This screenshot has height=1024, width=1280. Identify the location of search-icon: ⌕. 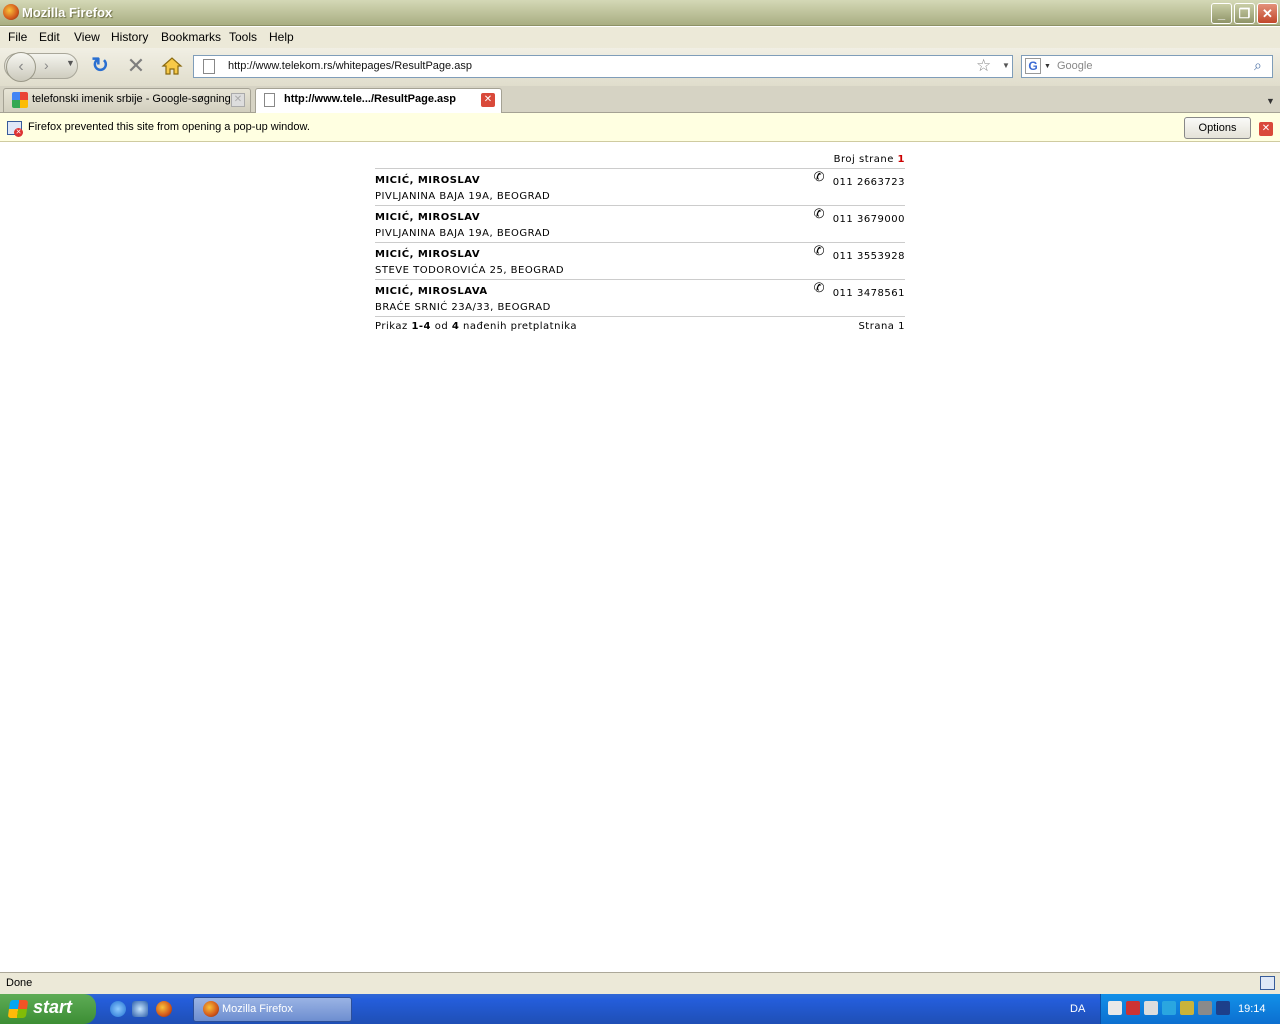
(1258, 65).